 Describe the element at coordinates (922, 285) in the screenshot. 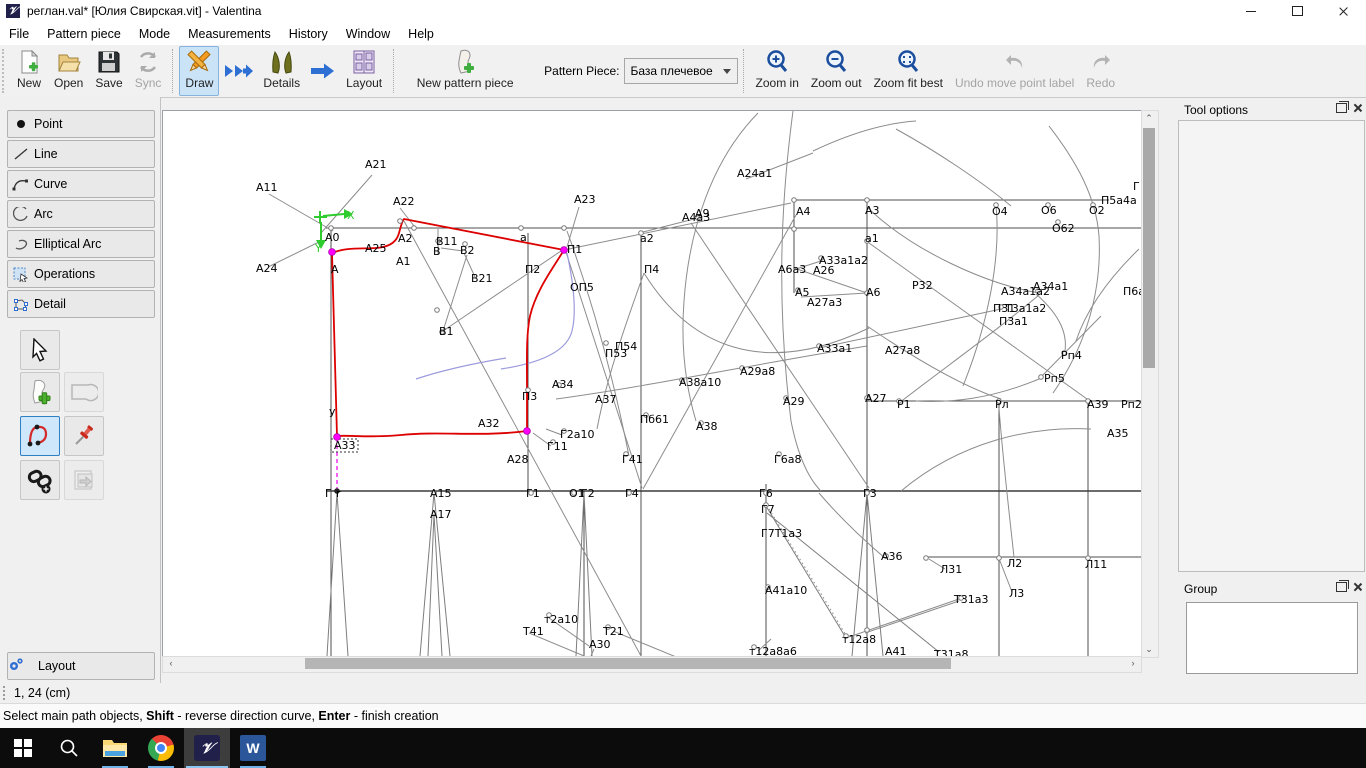

I see `point-label: P32` at that location.